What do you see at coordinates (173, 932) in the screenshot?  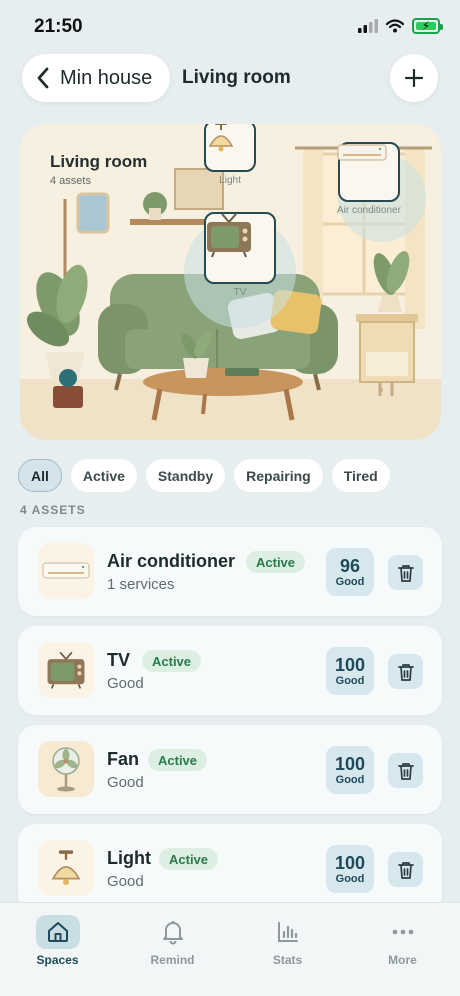 I see `bell-icon` at bounding box center [173, 932].